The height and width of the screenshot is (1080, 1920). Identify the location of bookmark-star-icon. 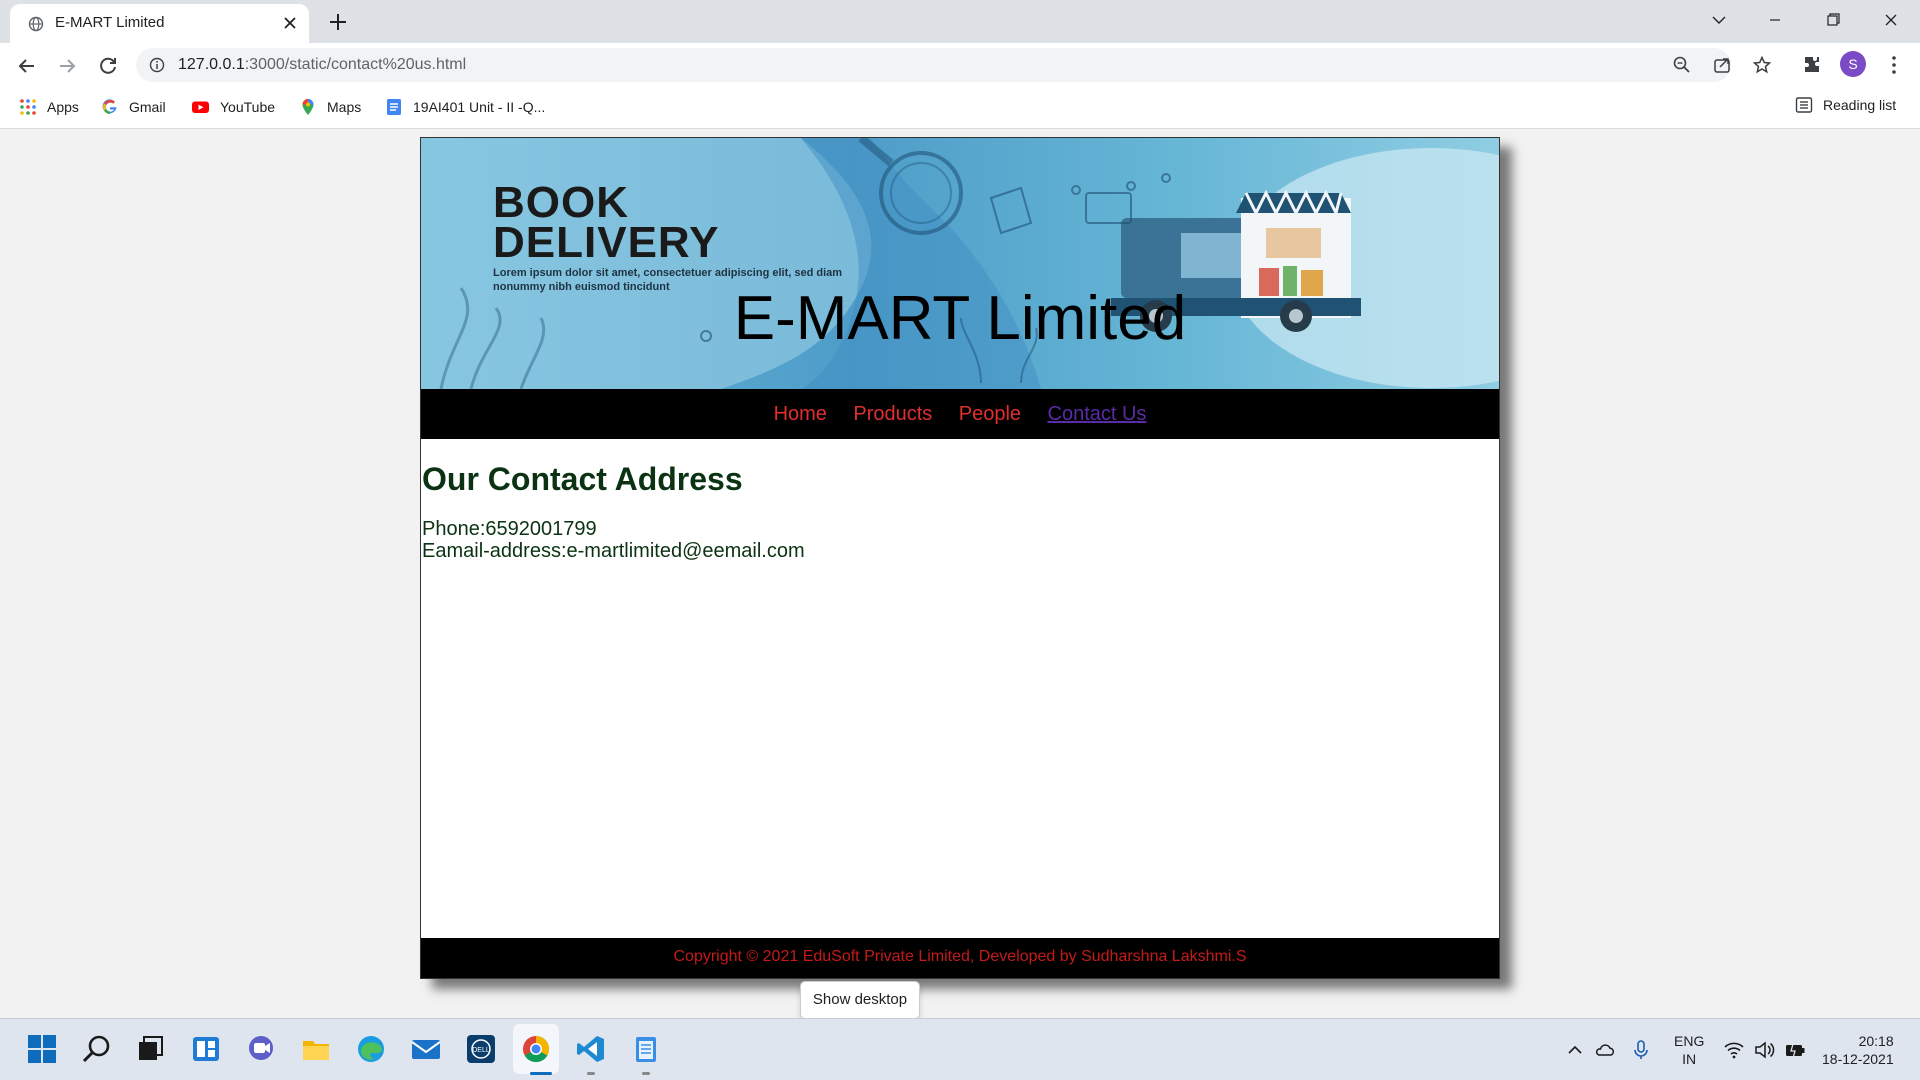
(1762, 65).